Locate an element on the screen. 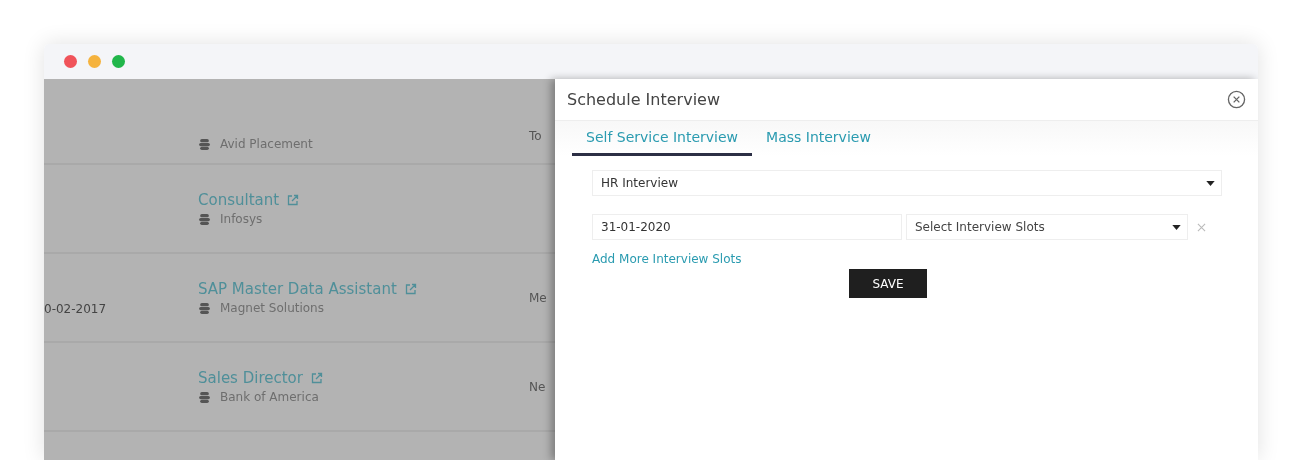 This screenshot has width=1302, height=460. maximize-window-icon is located at coordinates (118, 61).